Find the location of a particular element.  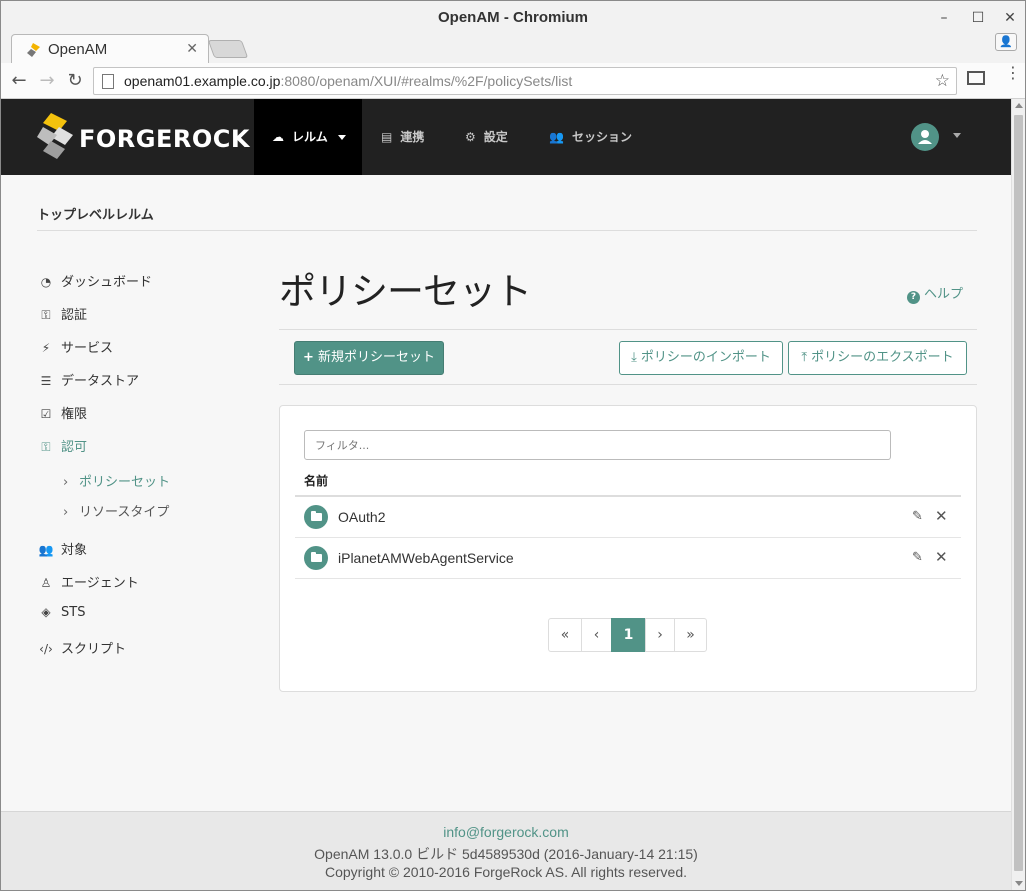

sidebar-subitem-label: ポリシーセット is located at coordinates (125, 482).